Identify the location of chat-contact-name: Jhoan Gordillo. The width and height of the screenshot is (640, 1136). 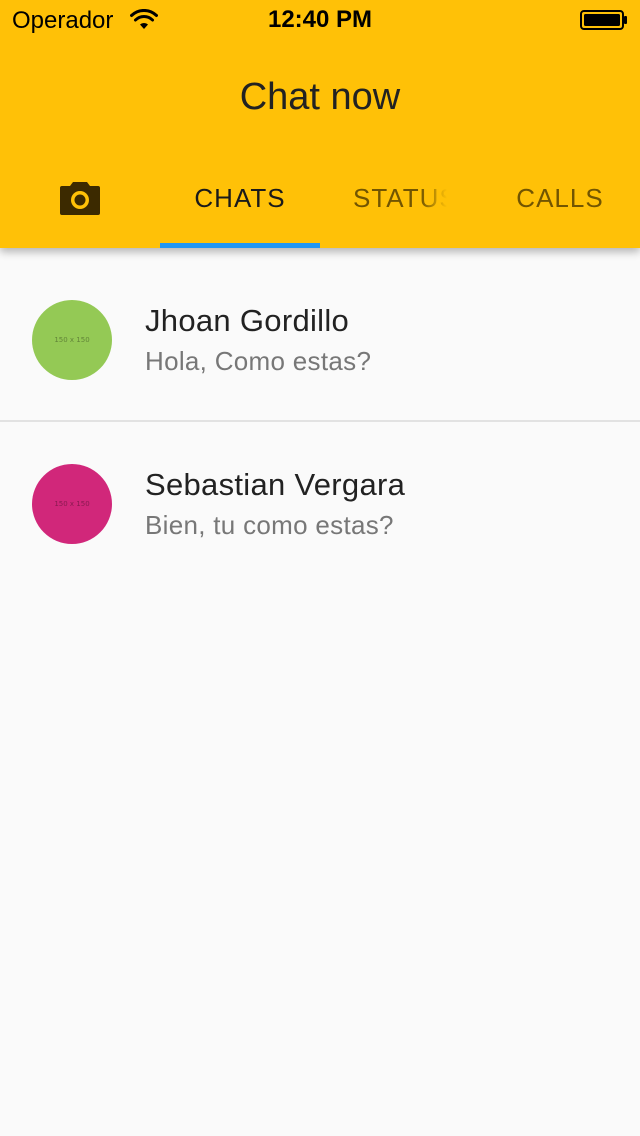
(247, 320).